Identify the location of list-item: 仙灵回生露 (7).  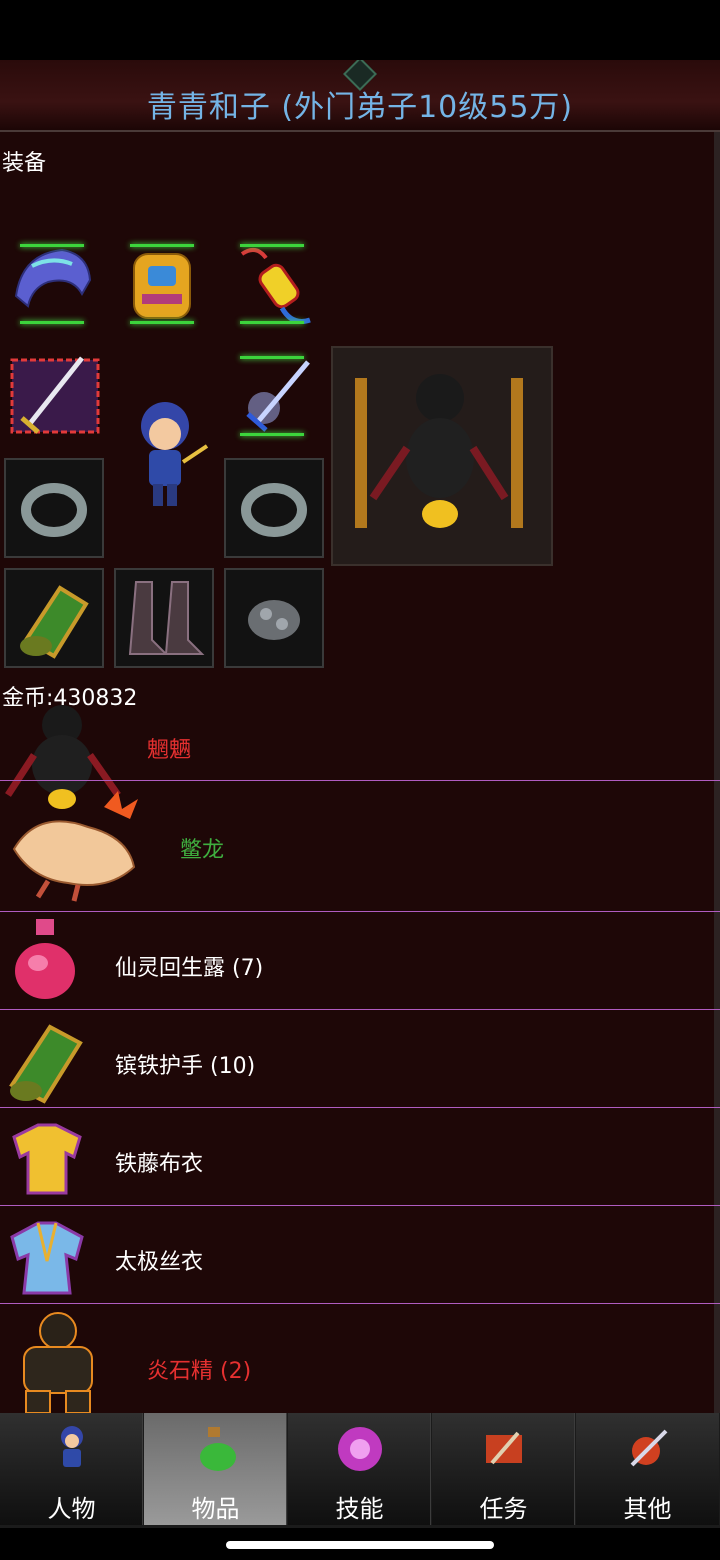
(360, 960).